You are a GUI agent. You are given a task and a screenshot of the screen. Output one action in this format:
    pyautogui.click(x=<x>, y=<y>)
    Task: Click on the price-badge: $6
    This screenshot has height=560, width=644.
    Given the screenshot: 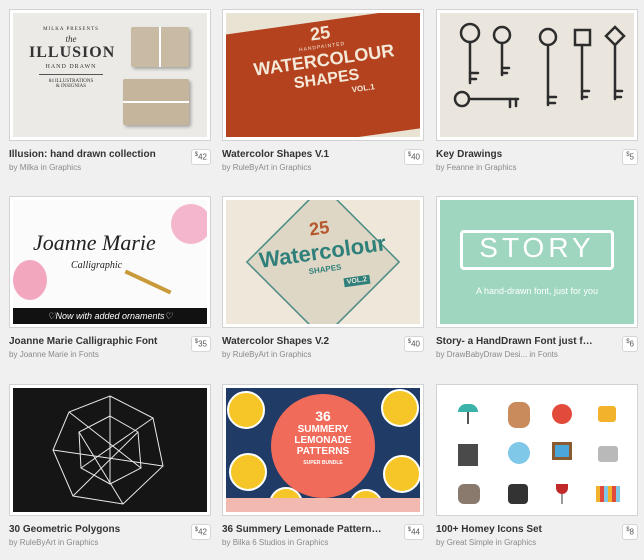 What is the action you would take?
    pyautogui.click(x=630, y=344)
    